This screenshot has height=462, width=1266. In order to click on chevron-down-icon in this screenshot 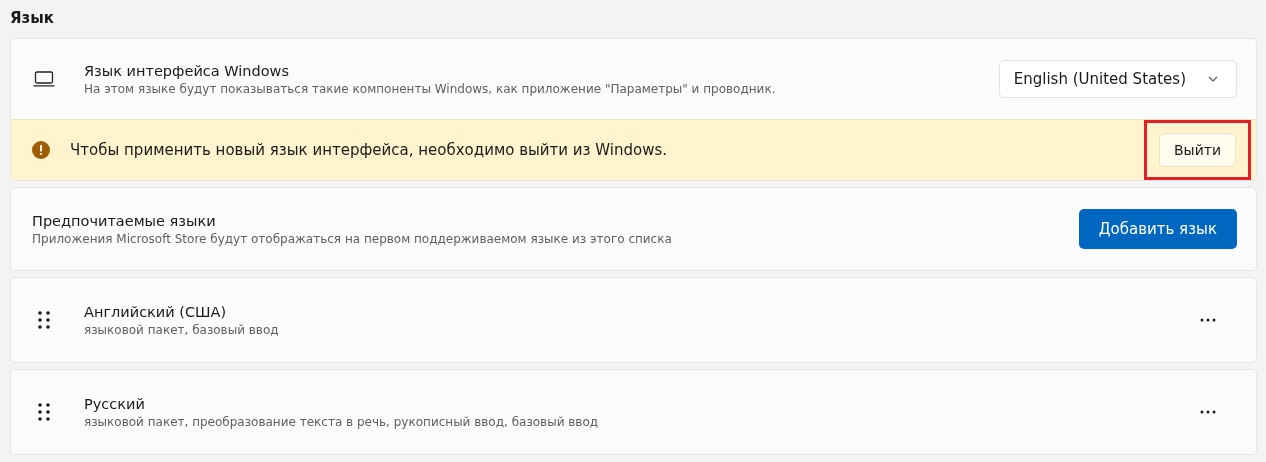, I will do `click(1213, 79)`.